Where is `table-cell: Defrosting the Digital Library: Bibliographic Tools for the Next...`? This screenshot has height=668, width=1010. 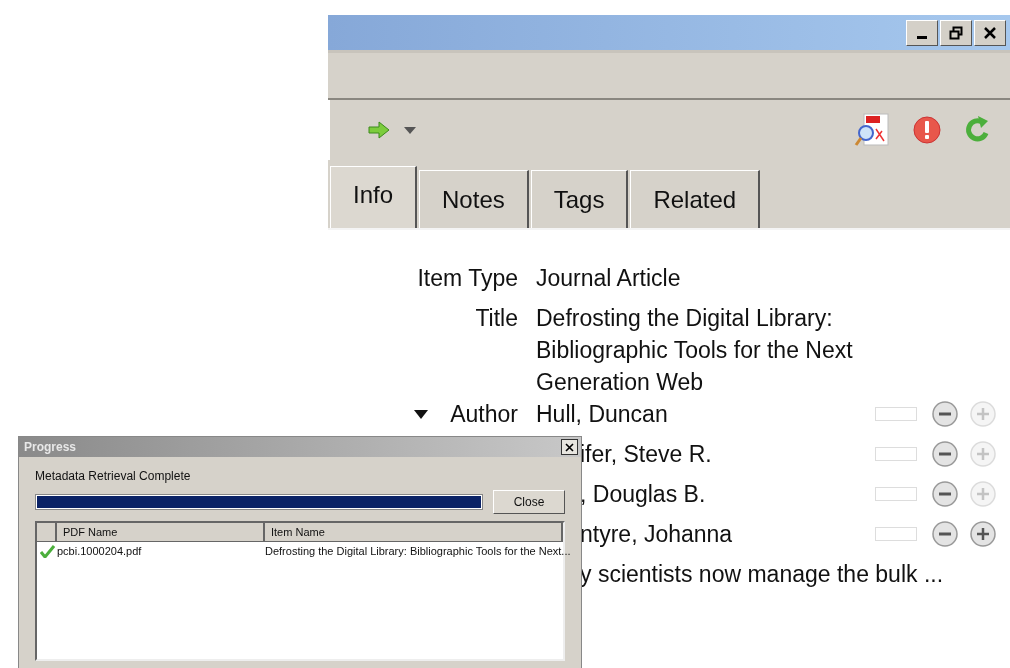 table-cell: Defrosting the Digital Library: Bibliographic Tools for the Next... is located at coordinates (418, 551).